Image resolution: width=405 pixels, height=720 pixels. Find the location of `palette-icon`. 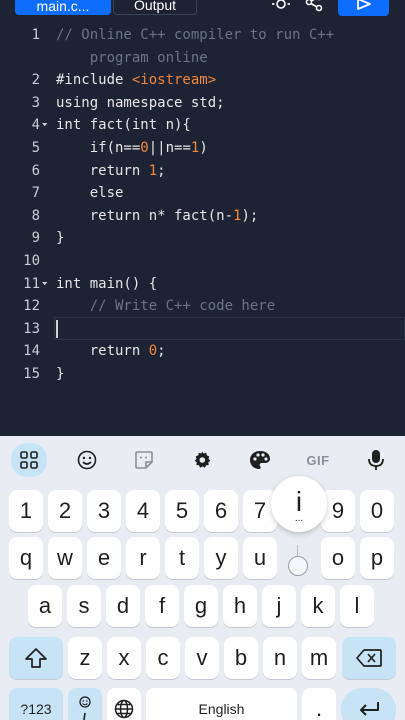

palette-icon is located at coordinates (260, 460).